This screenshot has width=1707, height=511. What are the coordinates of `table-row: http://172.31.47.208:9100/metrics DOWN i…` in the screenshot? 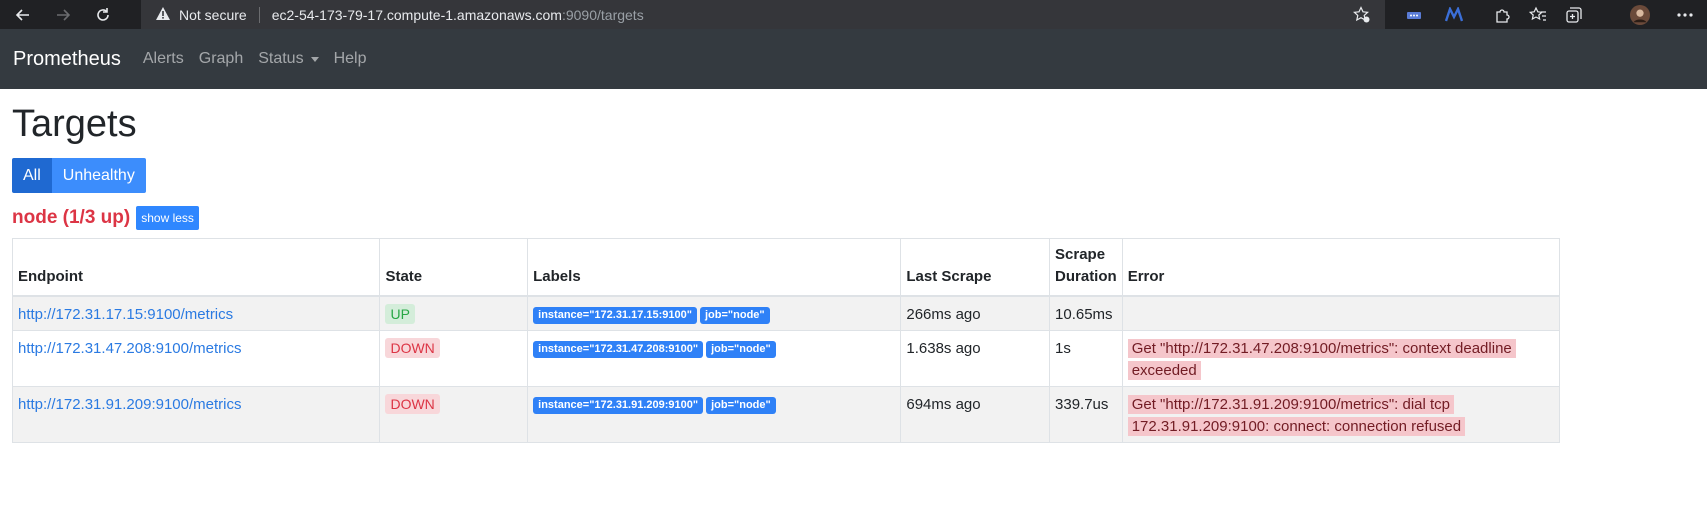 It's located at (786, 358).